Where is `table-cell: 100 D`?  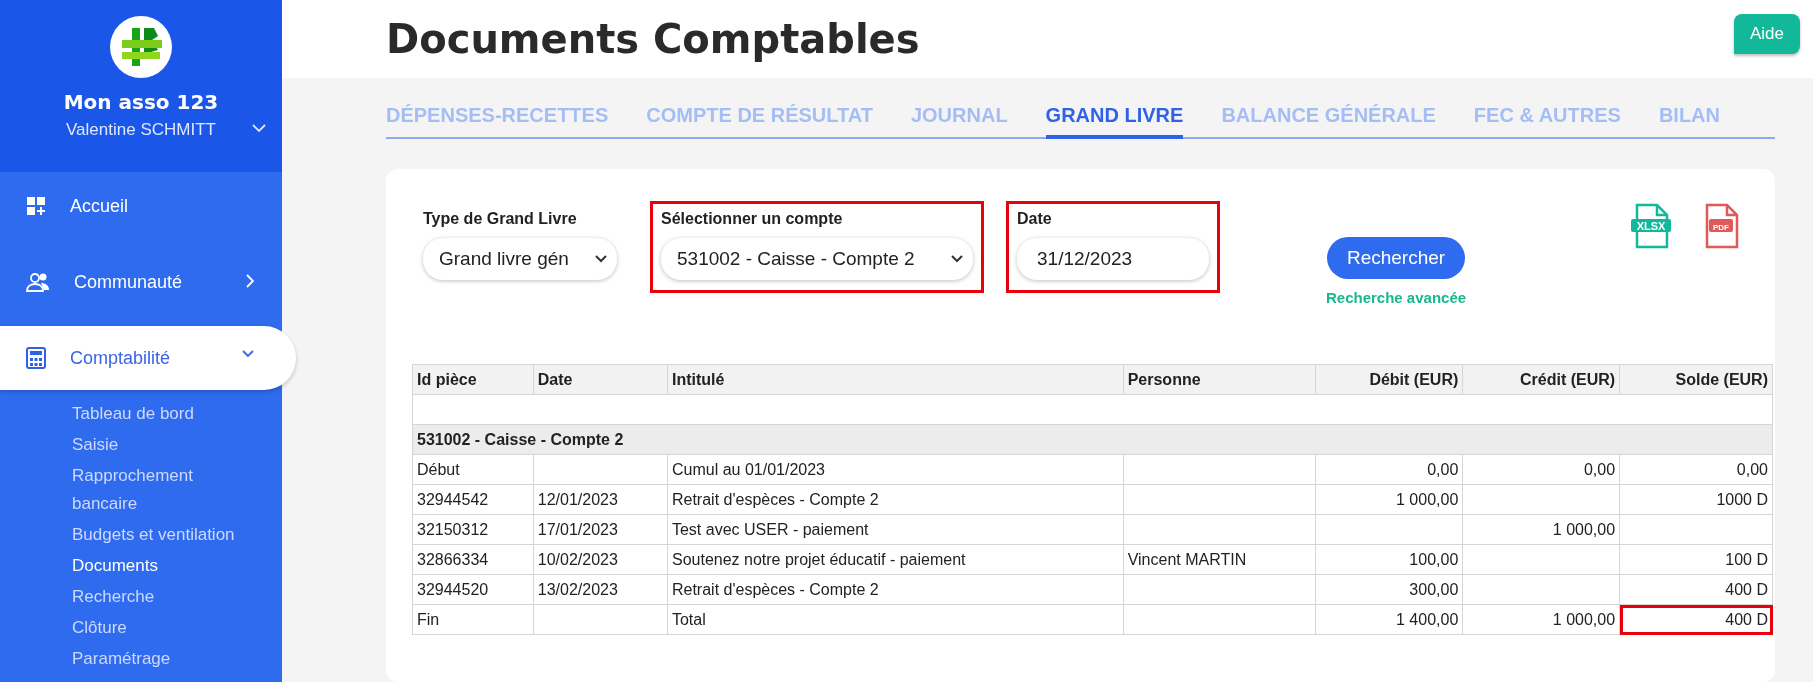 table-cell: 100 D is located at coordinates (1696, 559).